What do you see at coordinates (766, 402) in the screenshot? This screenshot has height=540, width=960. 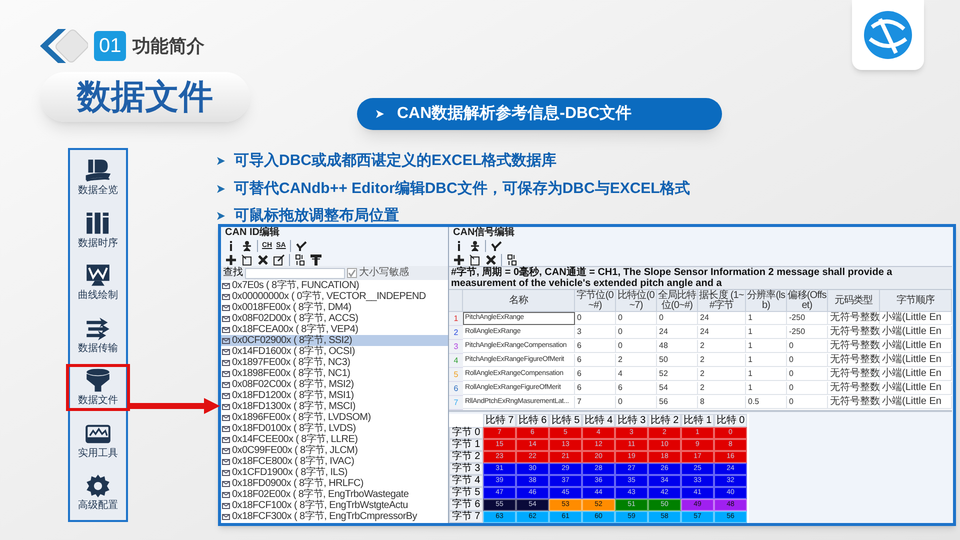 I see `table-cell: 0.5` at bounding box center [766, 402].